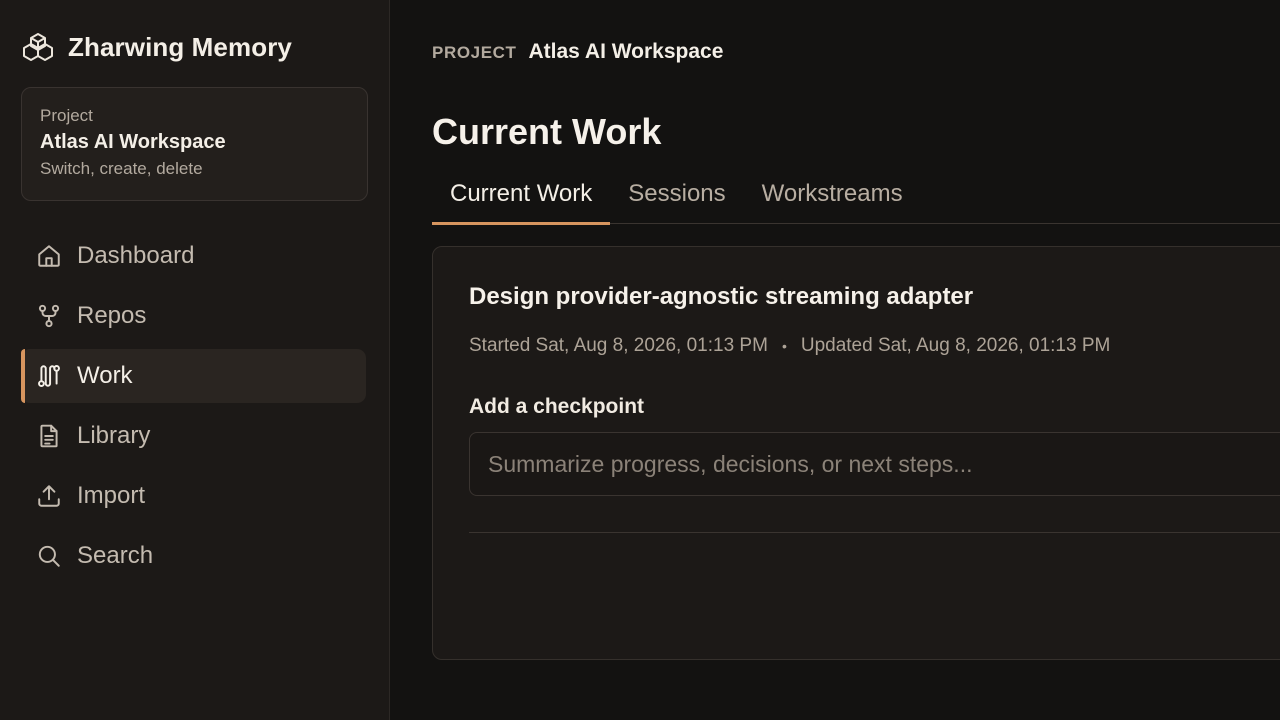  I want to click on breadcrumb-project: Atlas AI Workspace, so click(626, 51).